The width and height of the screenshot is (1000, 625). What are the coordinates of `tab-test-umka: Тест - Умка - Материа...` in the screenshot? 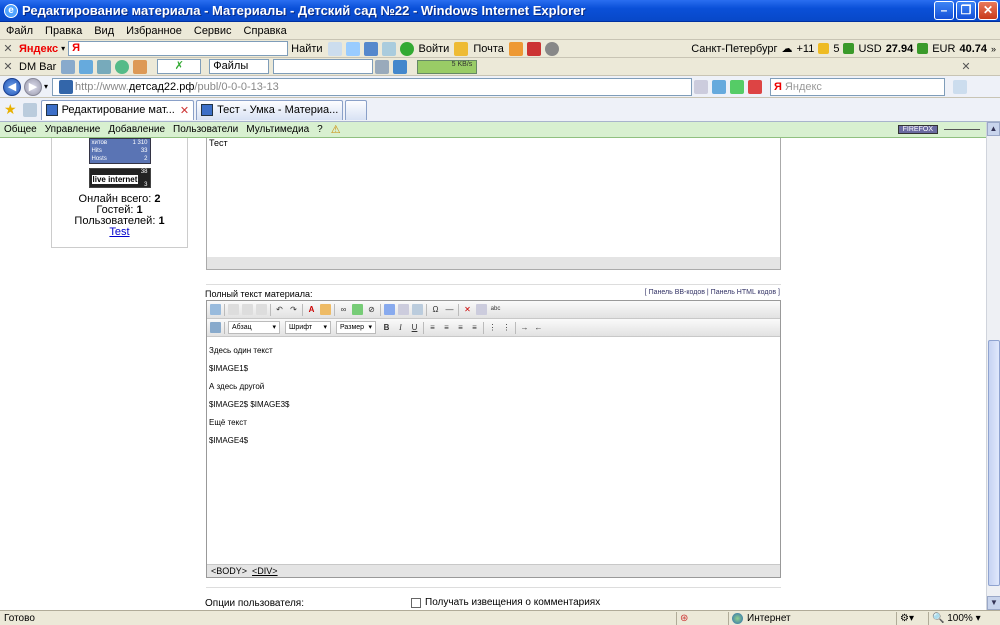 It's located at (270, 109).